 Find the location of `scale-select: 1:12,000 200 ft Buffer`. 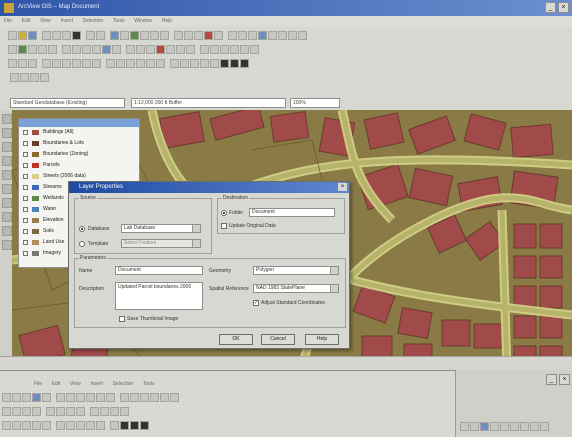

scale-select: 1:12,000 200 ft Buffer is located at coordinates (208, 103).